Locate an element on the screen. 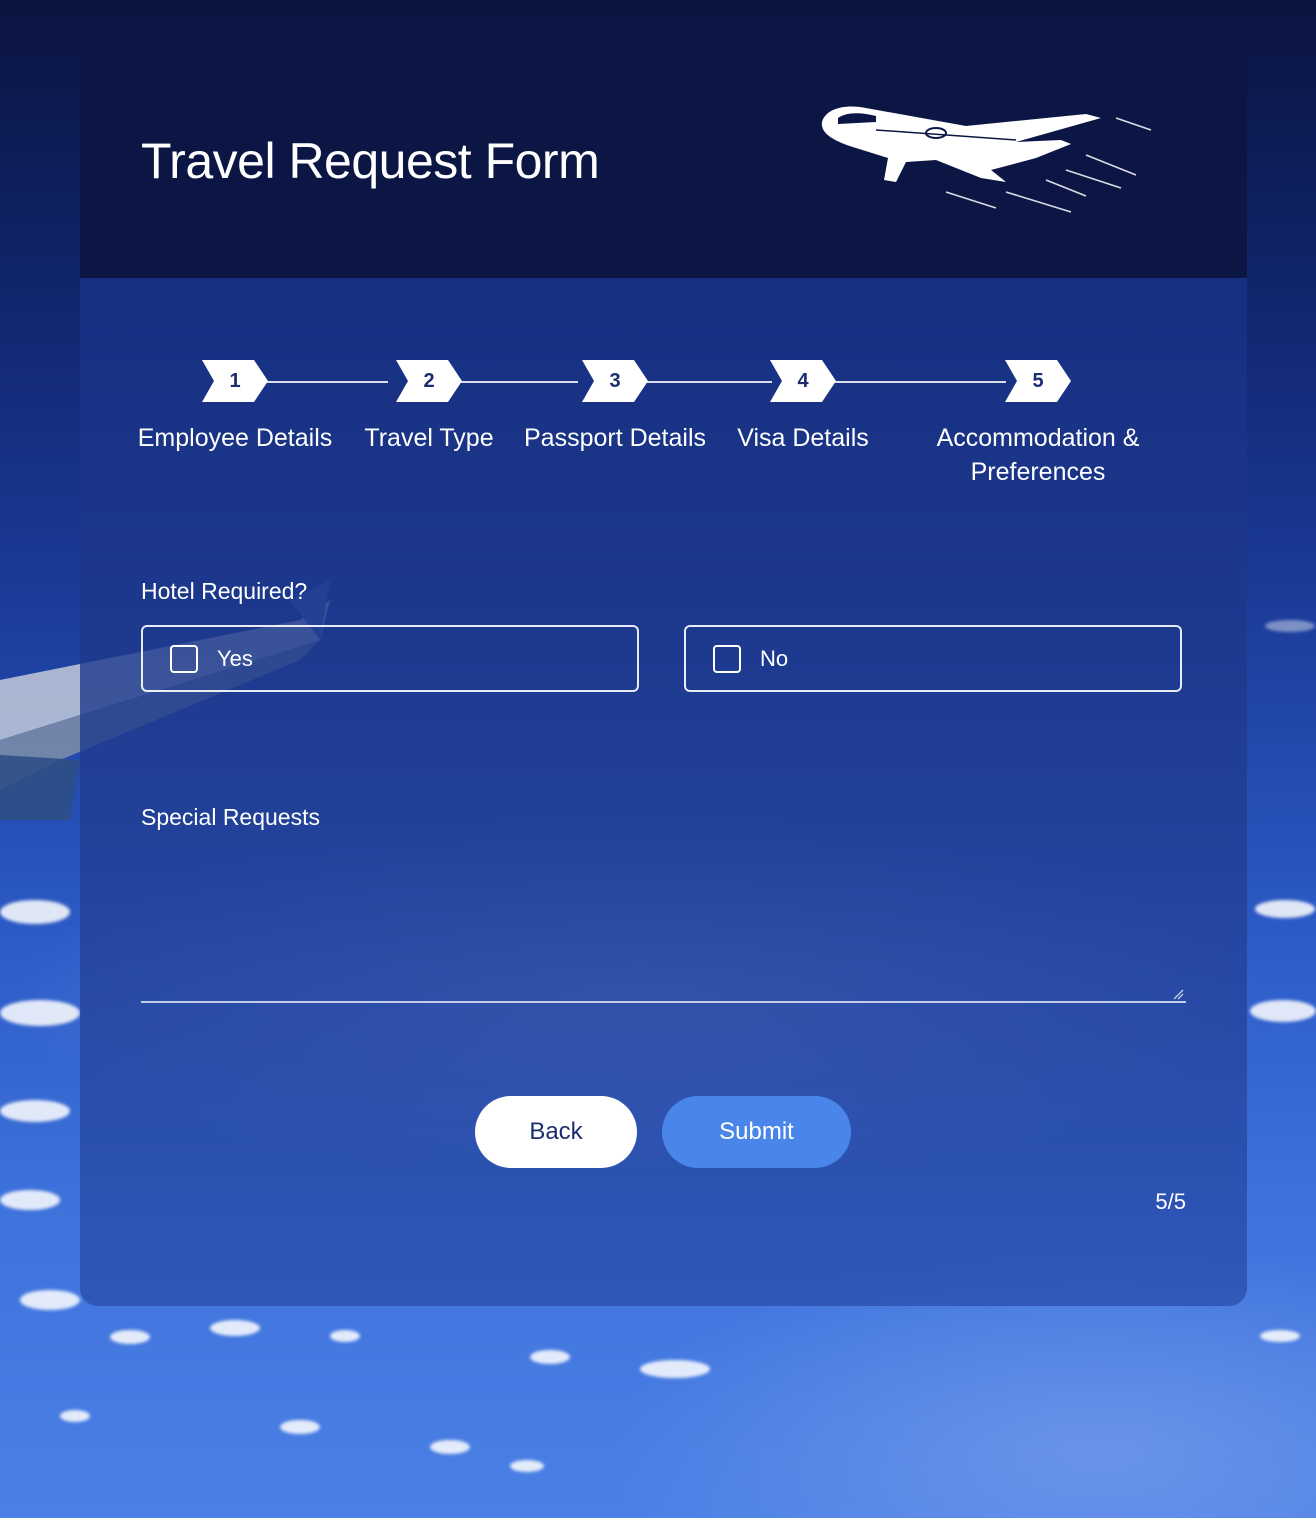  hotel-yes-checkbox is located at coordinates (184, 659).